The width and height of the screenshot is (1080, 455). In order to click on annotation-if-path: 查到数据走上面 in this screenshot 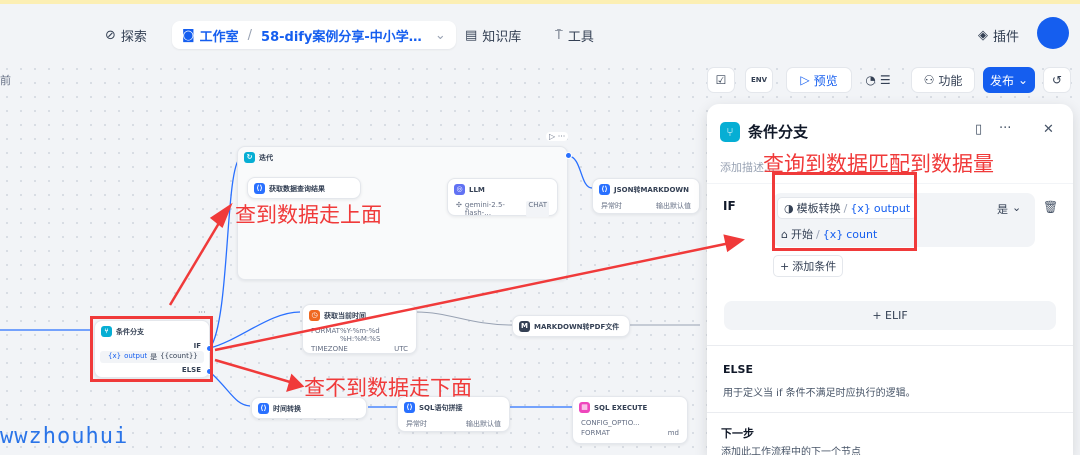, I will do `click(308, 215)`.